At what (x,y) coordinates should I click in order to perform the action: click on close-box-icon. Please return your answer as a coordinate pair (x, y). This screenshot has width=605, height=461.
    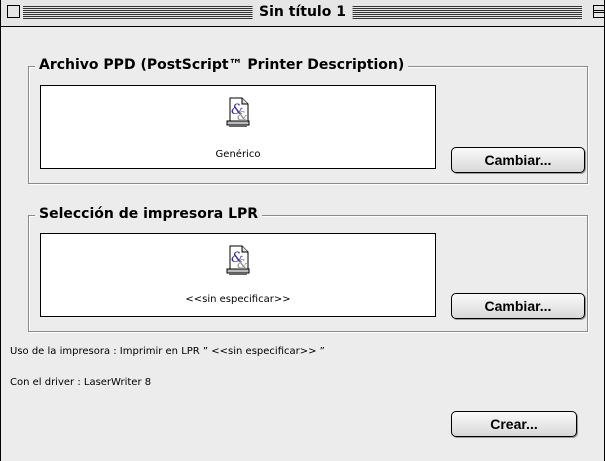
    Looking at the image, I should click on (13, 11).